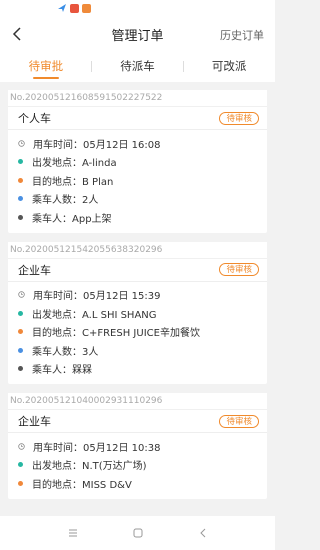 The width and height of the screenshot is (320, 550). What do you see at coordinates (45, 78) in the screenshot?
I see `tab-active-indicator` at bounding box center [45, 78].